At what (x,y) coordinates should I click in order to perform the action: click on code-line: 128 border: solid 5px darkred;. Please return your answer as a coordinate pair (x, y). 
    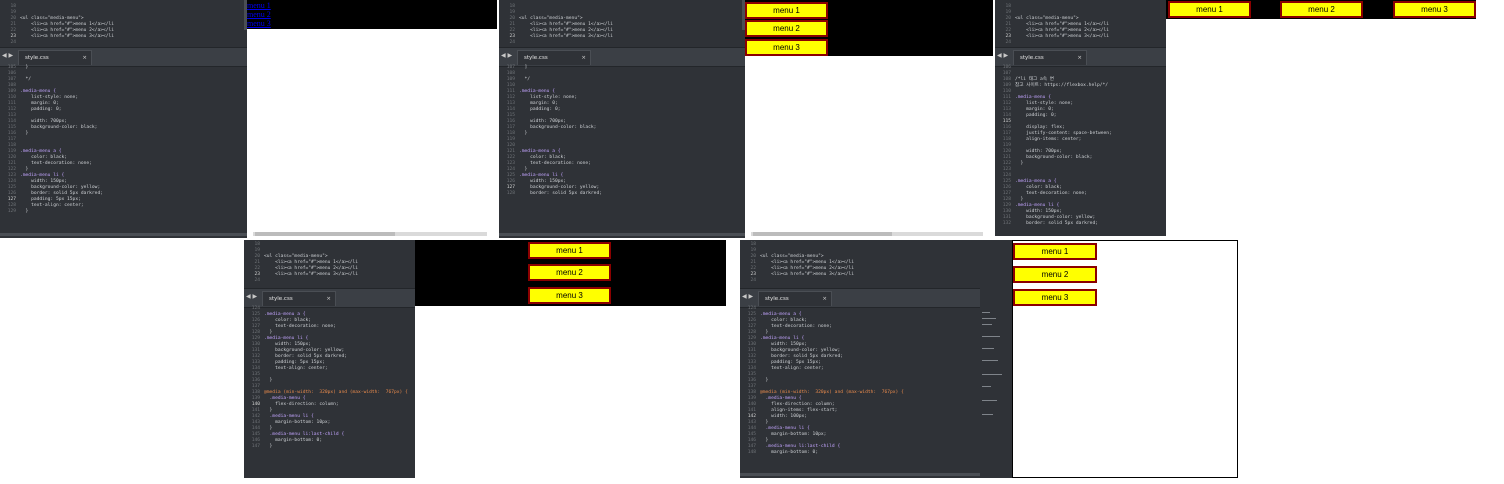
    Looking at the image, I should click on (622, 194).